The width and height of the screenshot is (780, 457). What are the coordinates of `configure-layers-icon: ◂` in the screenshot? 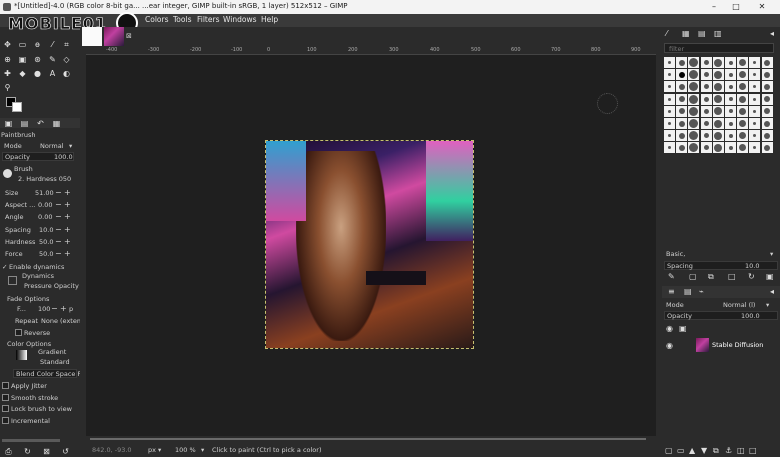 It's located at (772, 291).